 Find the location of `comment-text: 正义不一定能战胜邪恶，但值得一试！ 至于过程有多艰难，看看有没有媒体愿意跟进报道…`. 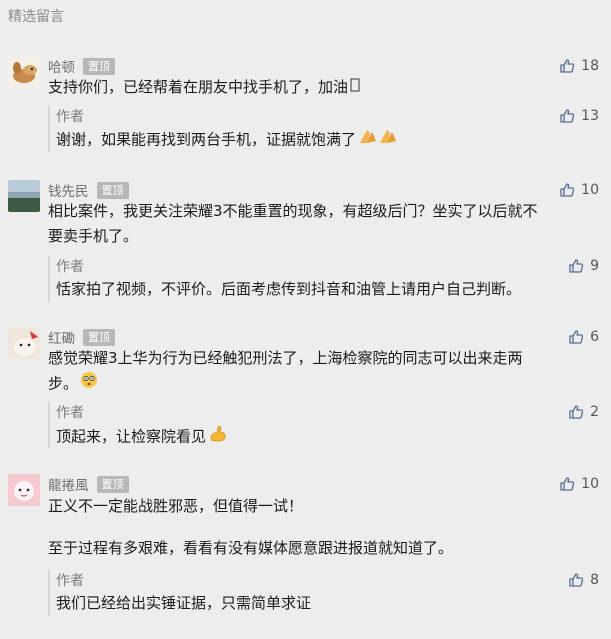

comment-text: 正义不一定能战胜邪恶，但值得一试！ 至于过程有多艰难，看看有没有媒体愿意跟进报道… is located at coordinates (323, 527).